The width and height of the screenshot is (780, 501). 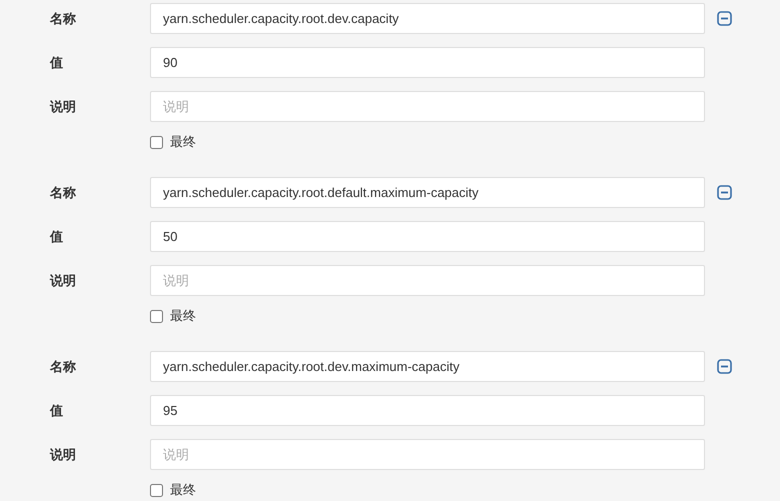 What do you see at coordinates (427, 192) in the screenshot?
I see `input-field: yarn.scheduler.capacity.root.default.maximum-capacity` at bounding box center [427, 192].